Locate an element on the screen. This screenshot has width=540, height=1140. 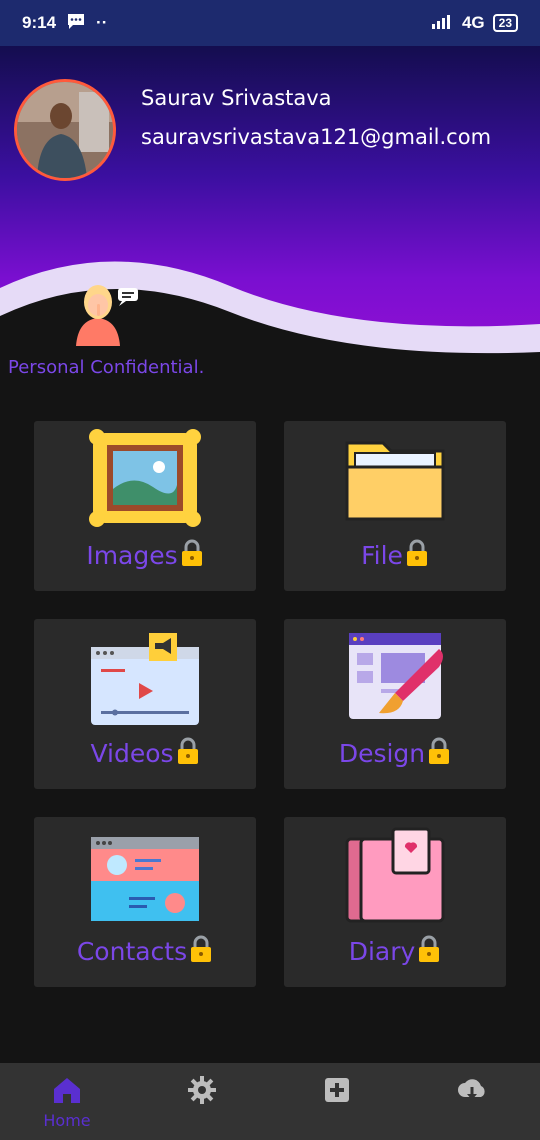
picture-frame-icon is located at coordinates (145, 480).